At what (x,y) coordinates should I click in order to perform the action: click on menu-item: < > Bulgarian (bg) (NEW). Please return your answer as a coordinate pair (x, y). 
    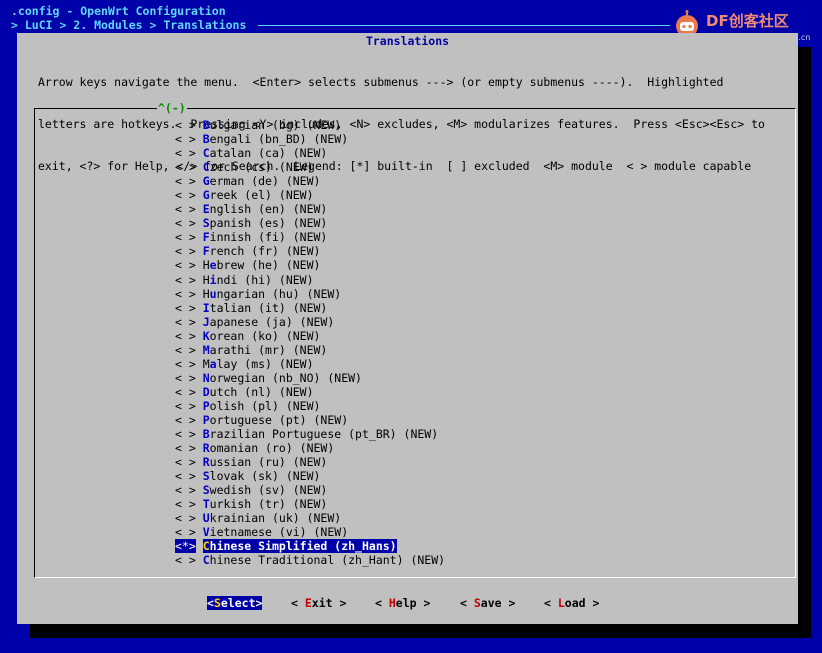
    Looking at the image, I should click on (310, 125).